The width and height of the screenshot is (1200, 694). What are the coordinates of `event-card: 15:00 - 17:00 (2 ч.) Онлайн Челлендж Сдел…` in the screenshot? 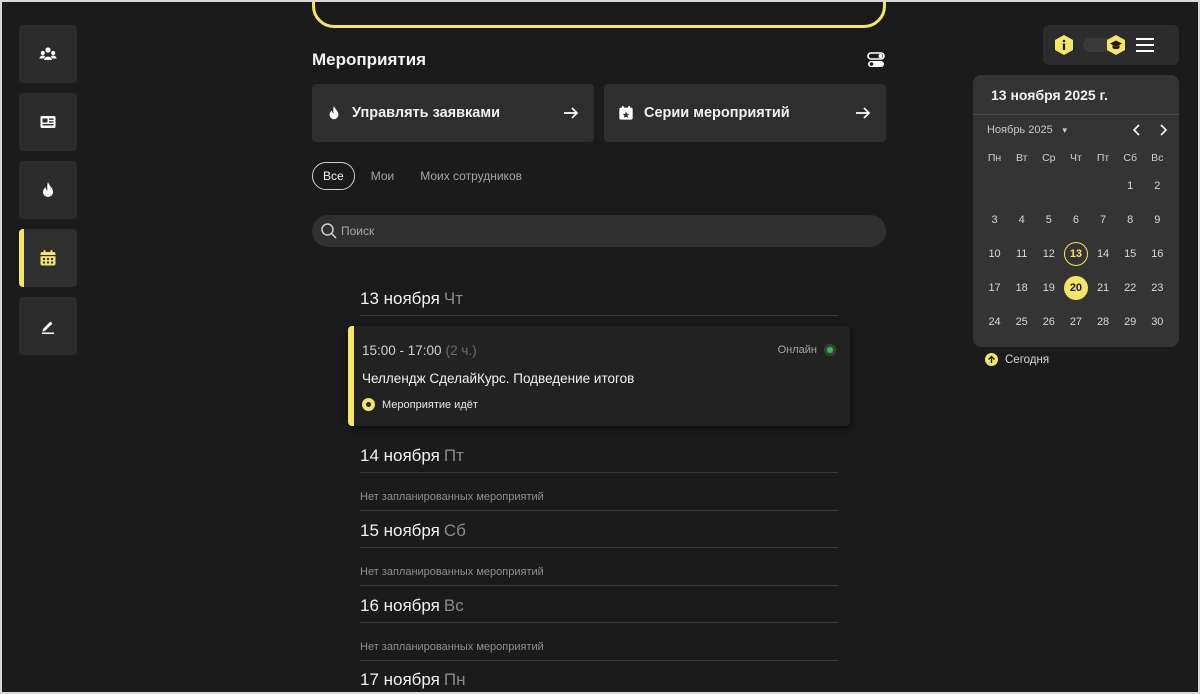 It's located at (599, 376).